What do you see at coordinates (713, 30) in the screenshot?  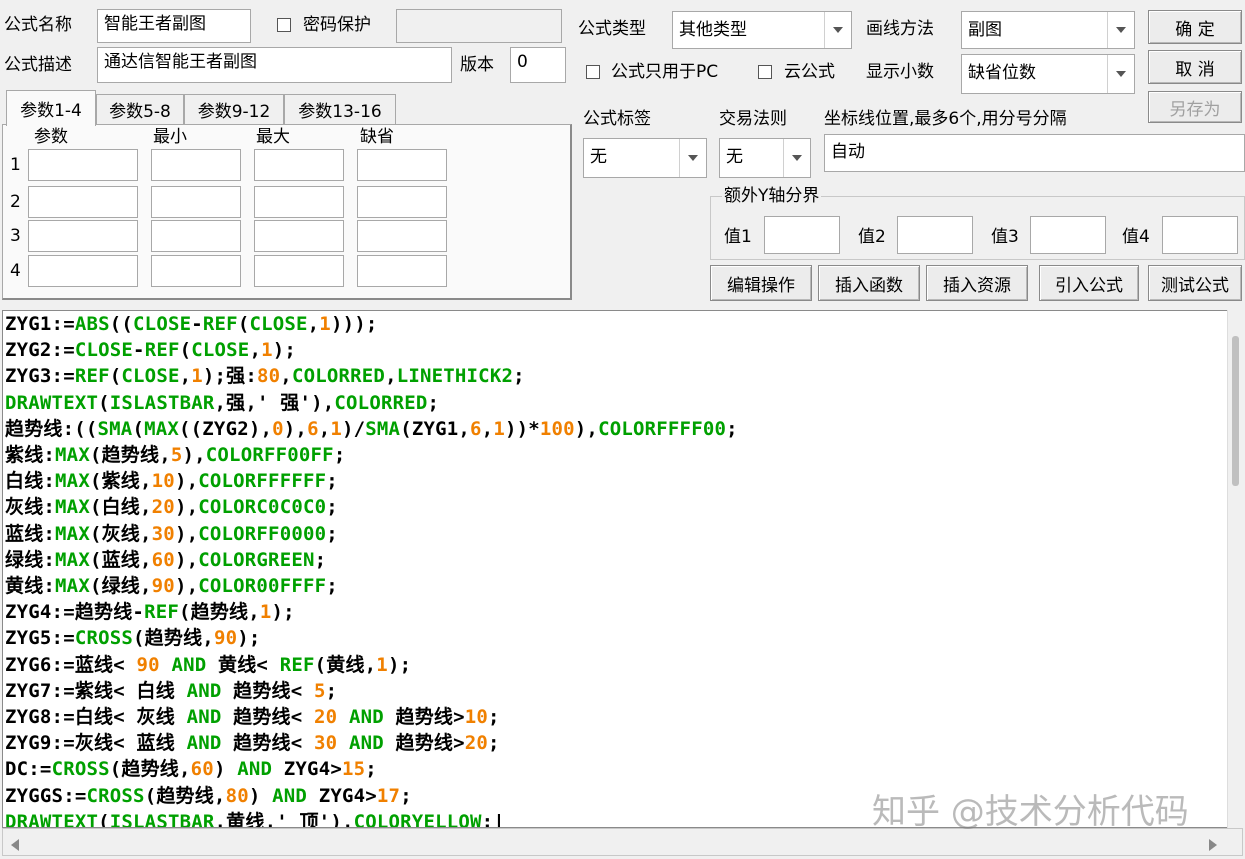 I see `formula-type-value: 其他类型` at bounding box center [713, 30].